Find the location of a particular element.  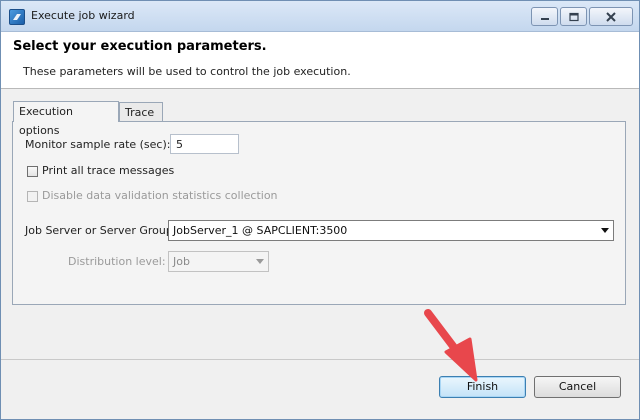

minimize-button is located at coordinates (544, 16).